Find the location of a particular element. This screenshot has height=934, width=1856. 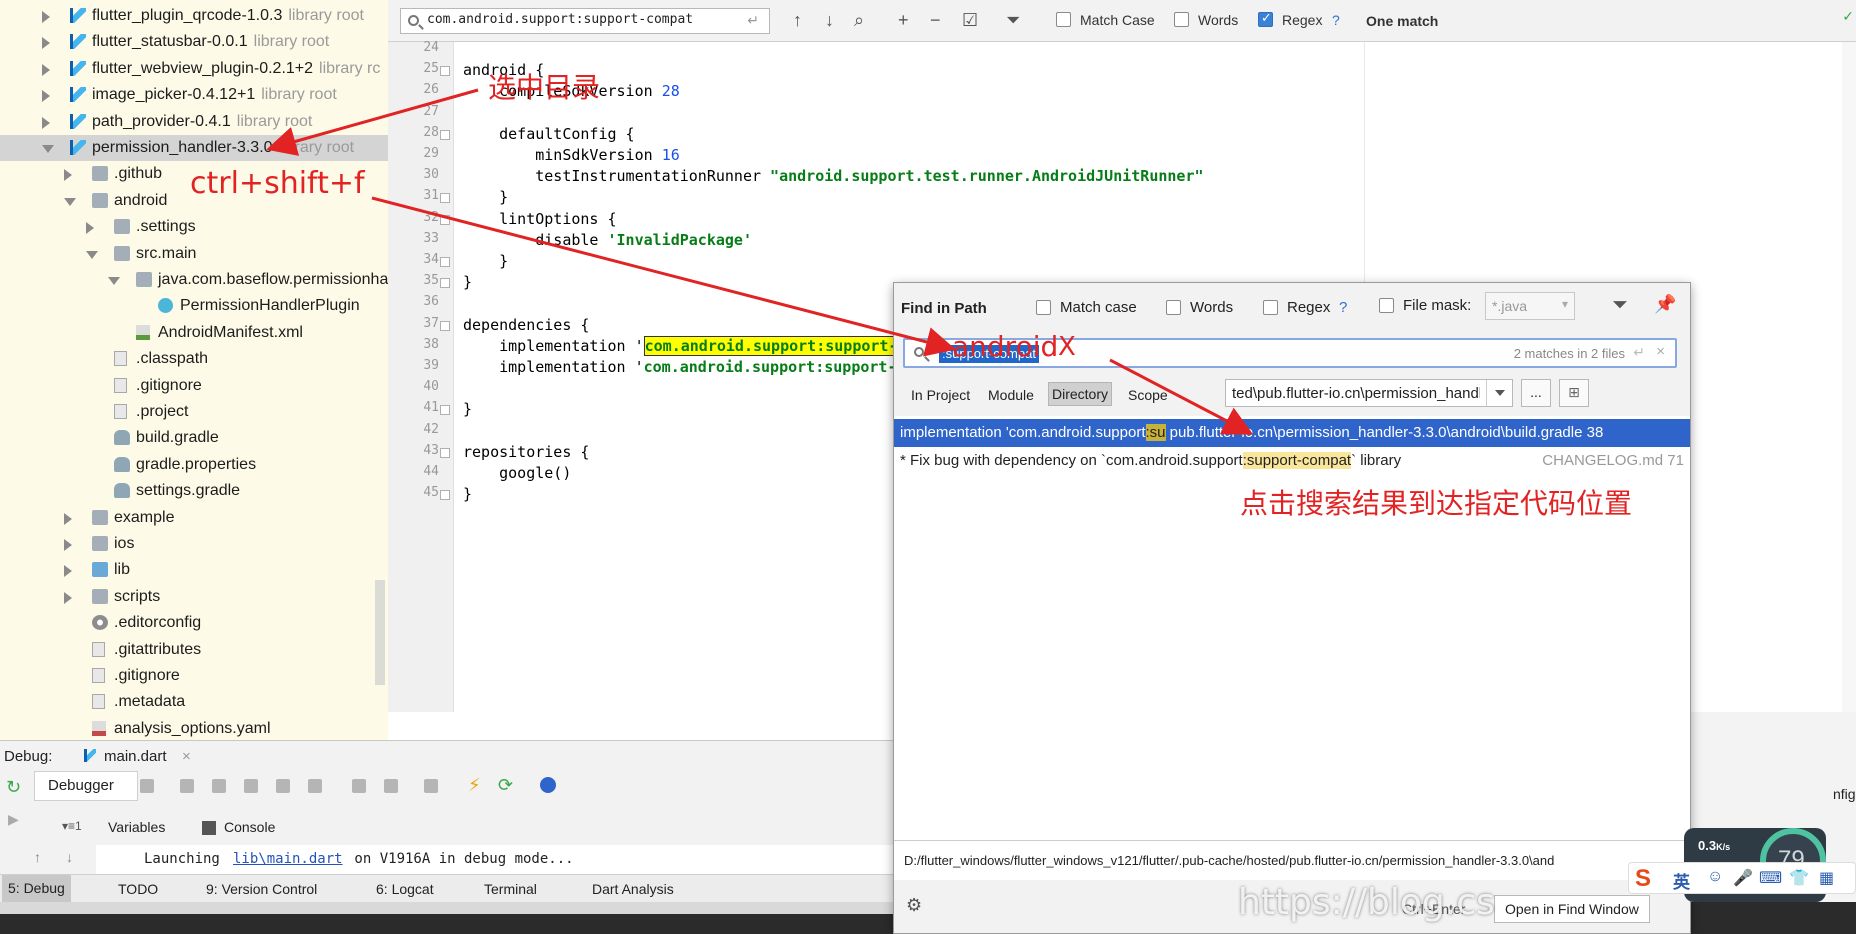

annotation-shortcut: ctrl+shift+f is located at coordinates (277, 183).